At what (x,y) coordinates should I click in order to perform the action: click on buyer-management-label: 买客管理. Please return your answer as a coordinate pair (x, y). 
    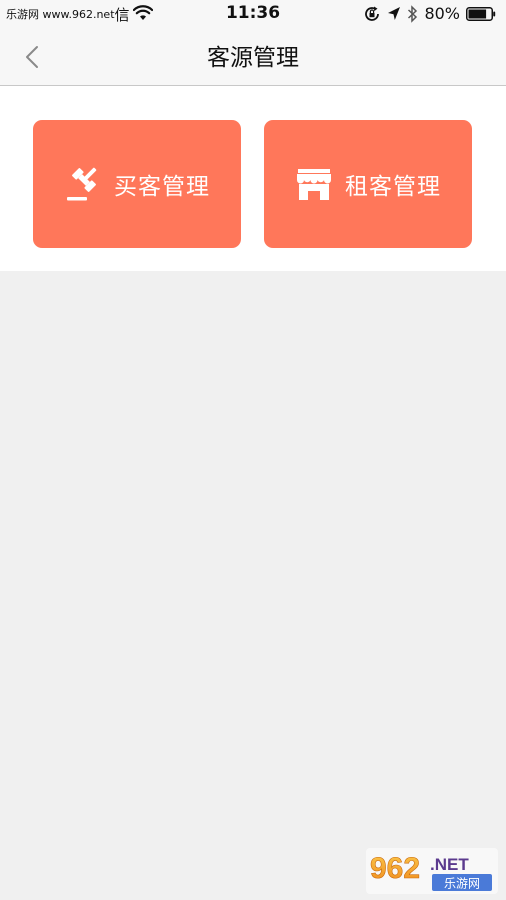
    Looking at the image, I should click on (162, 187).